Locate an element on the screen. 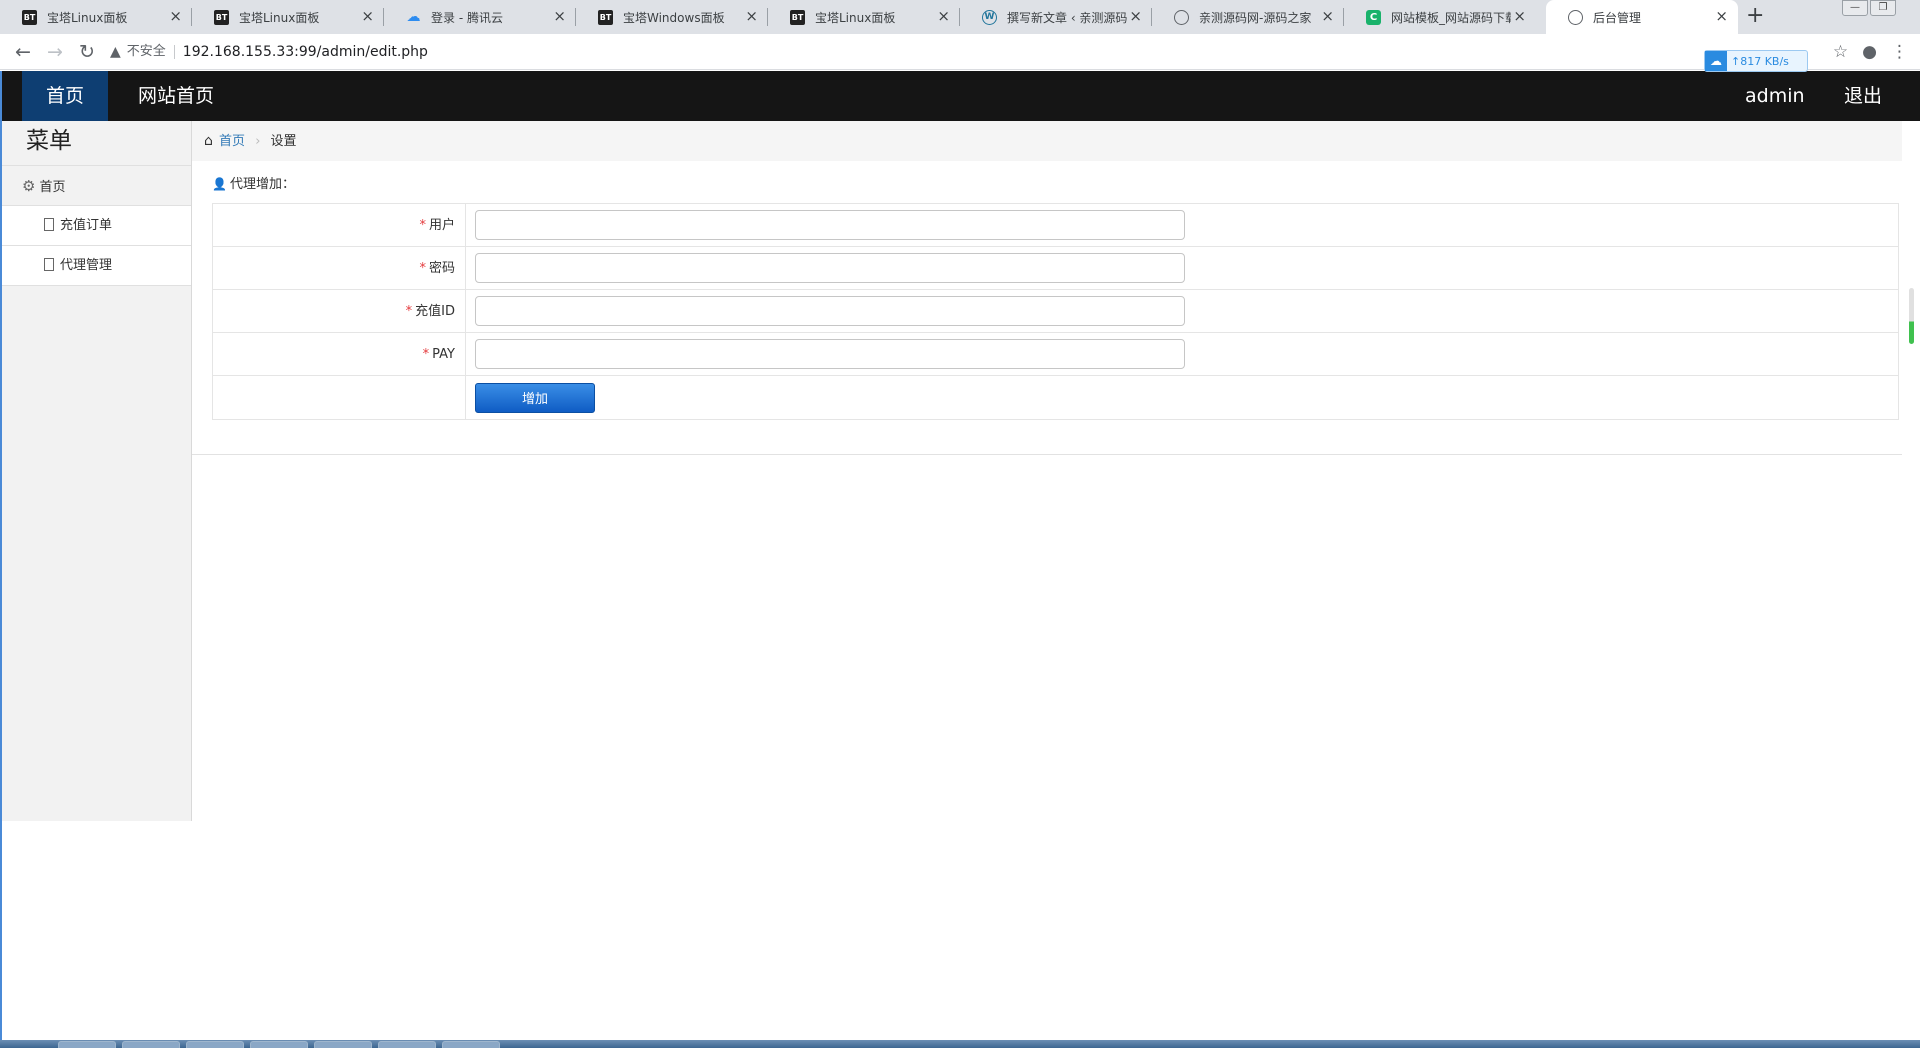 The height and width of the screenshot is (1048, 1920). speed-cloud-icon: ☁ is located at coordinates (1716, 61).